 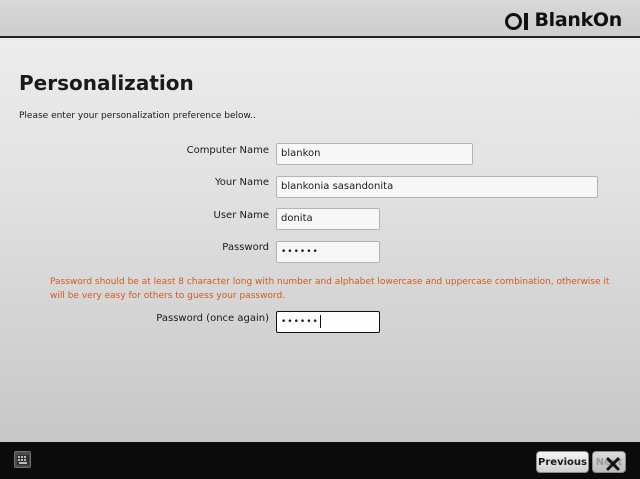 I want to click on header-bar: BlankOn, so click(x=320, y=19).